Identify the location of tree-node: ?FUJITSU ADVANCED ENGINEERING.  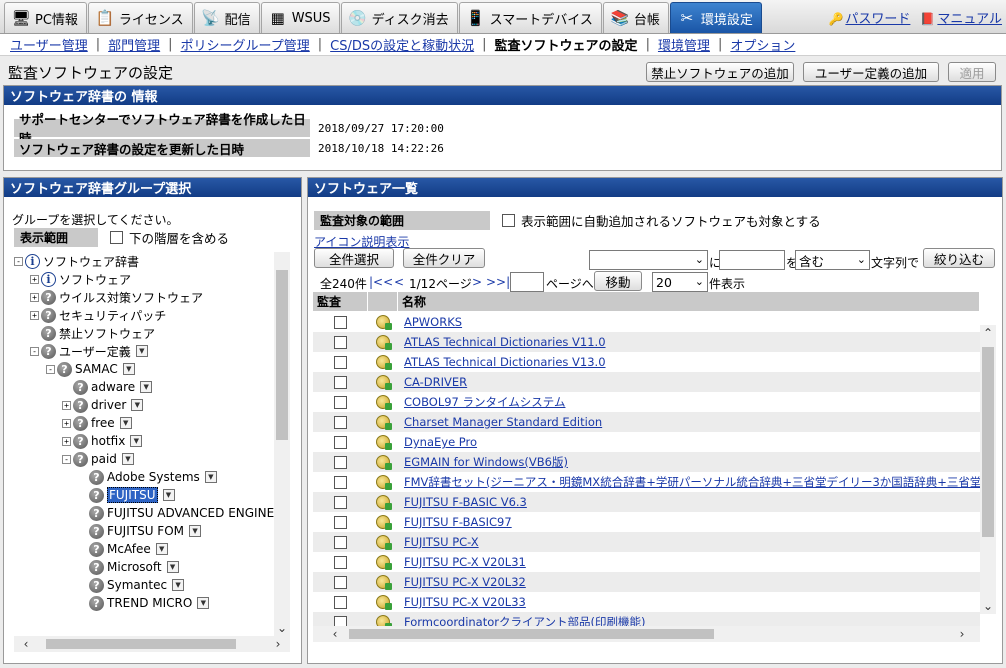
(182, 513).